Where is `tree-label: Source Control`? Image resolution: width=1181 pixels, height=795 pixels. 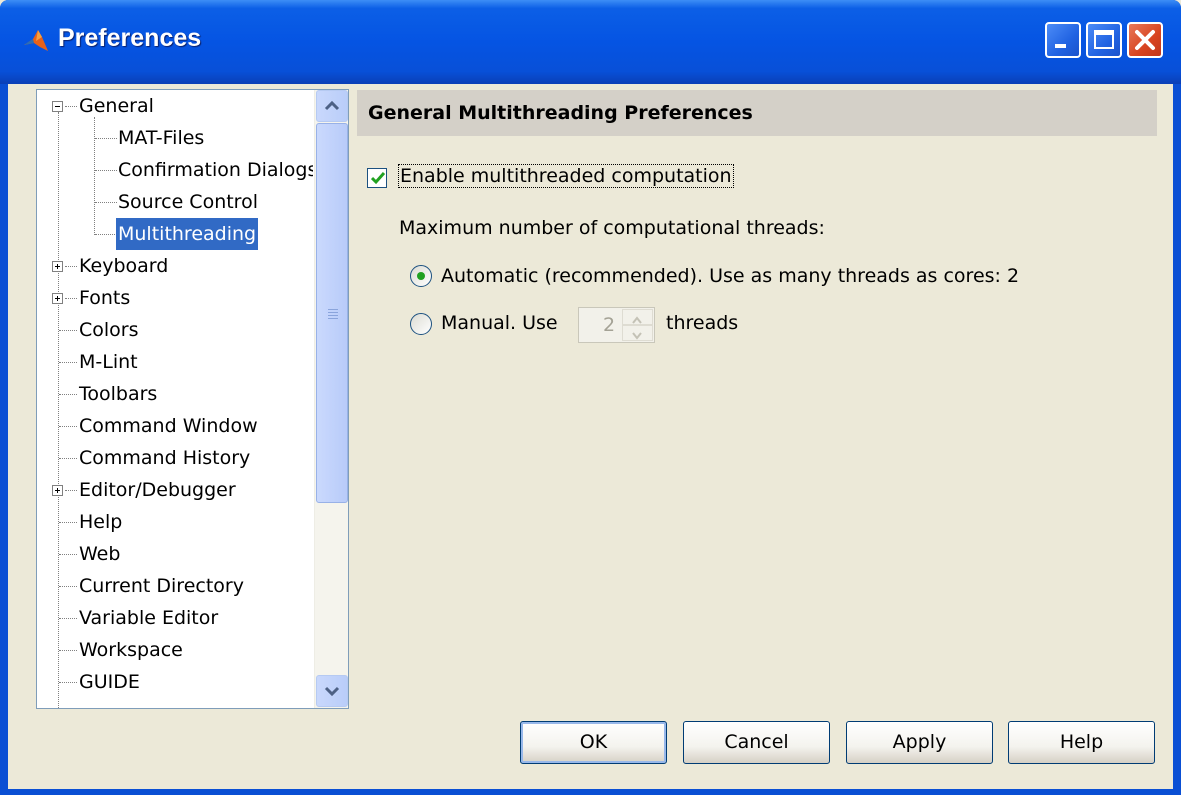 tree-label: Source Control is located at coordinates (188, 202).